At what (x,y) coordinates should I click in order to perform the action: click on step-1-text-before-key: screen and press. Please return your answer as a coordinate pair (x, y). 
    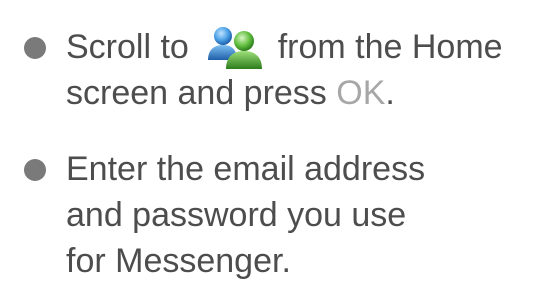
    Looking at the image, I should click on (196, 93).